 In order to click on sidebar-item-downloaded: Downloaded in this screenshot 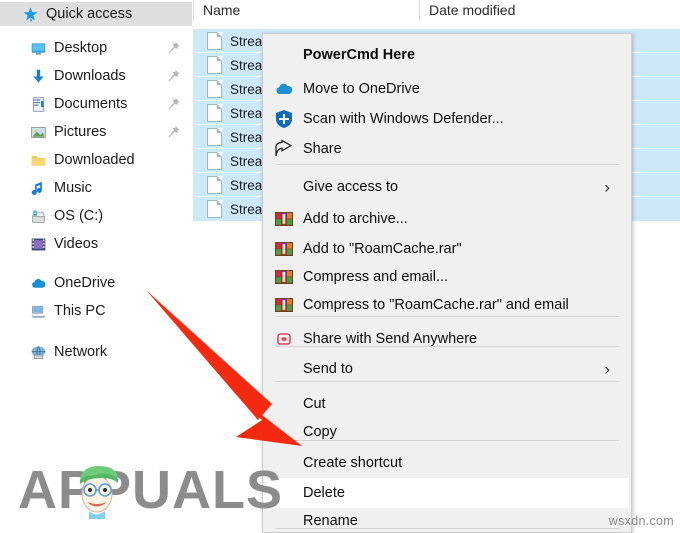, I will do `click(96, 160)`.